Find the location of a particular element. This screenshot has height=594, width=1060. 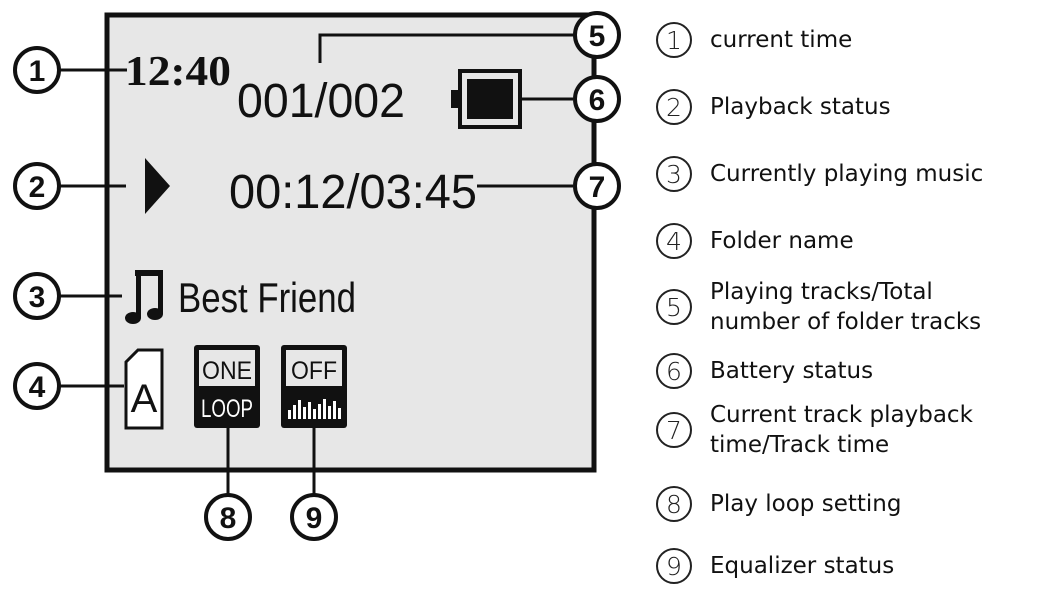

callout-5: 5 is located at coordinates (597, 36).